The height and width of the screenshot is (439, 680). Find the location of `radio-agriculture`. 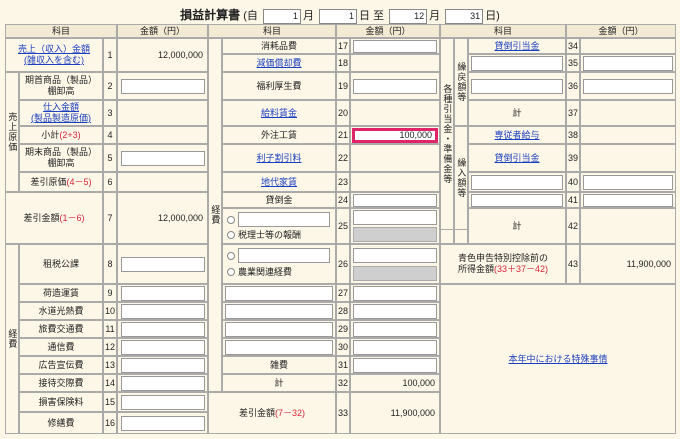

radio-agriculture is located at coordinates (231, 272).